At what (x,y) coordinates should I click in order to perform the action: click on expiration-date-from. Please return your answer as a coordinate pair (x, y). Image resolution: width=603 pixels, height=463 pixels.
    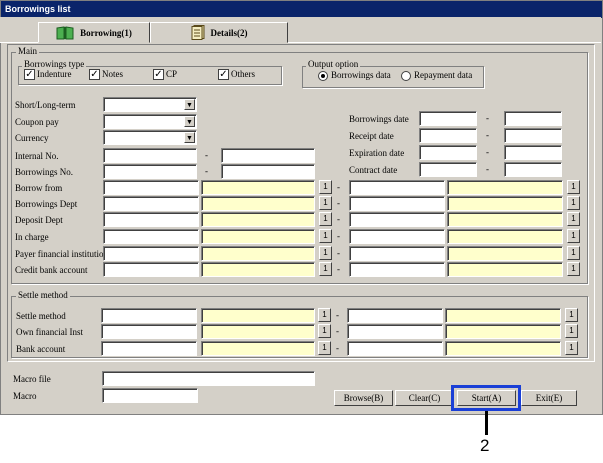
    Looking at the image, I should click on (448, 152).